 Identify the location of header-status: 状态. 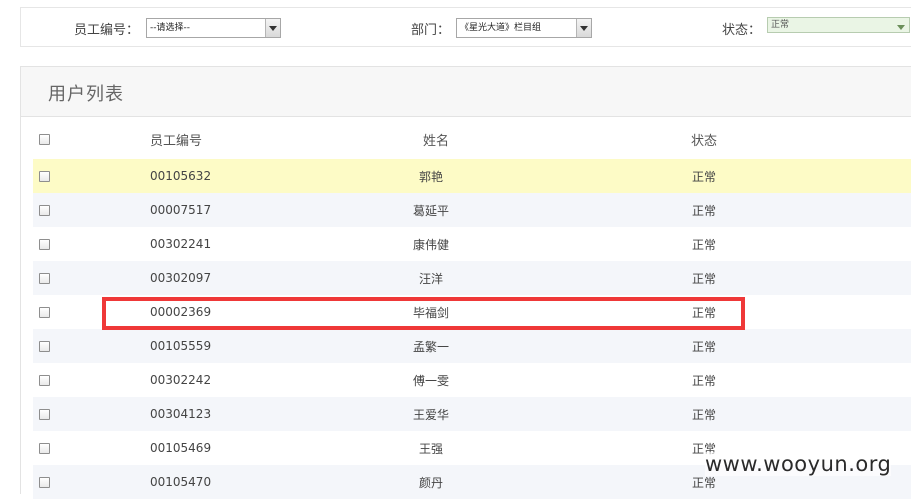
(704, 139).